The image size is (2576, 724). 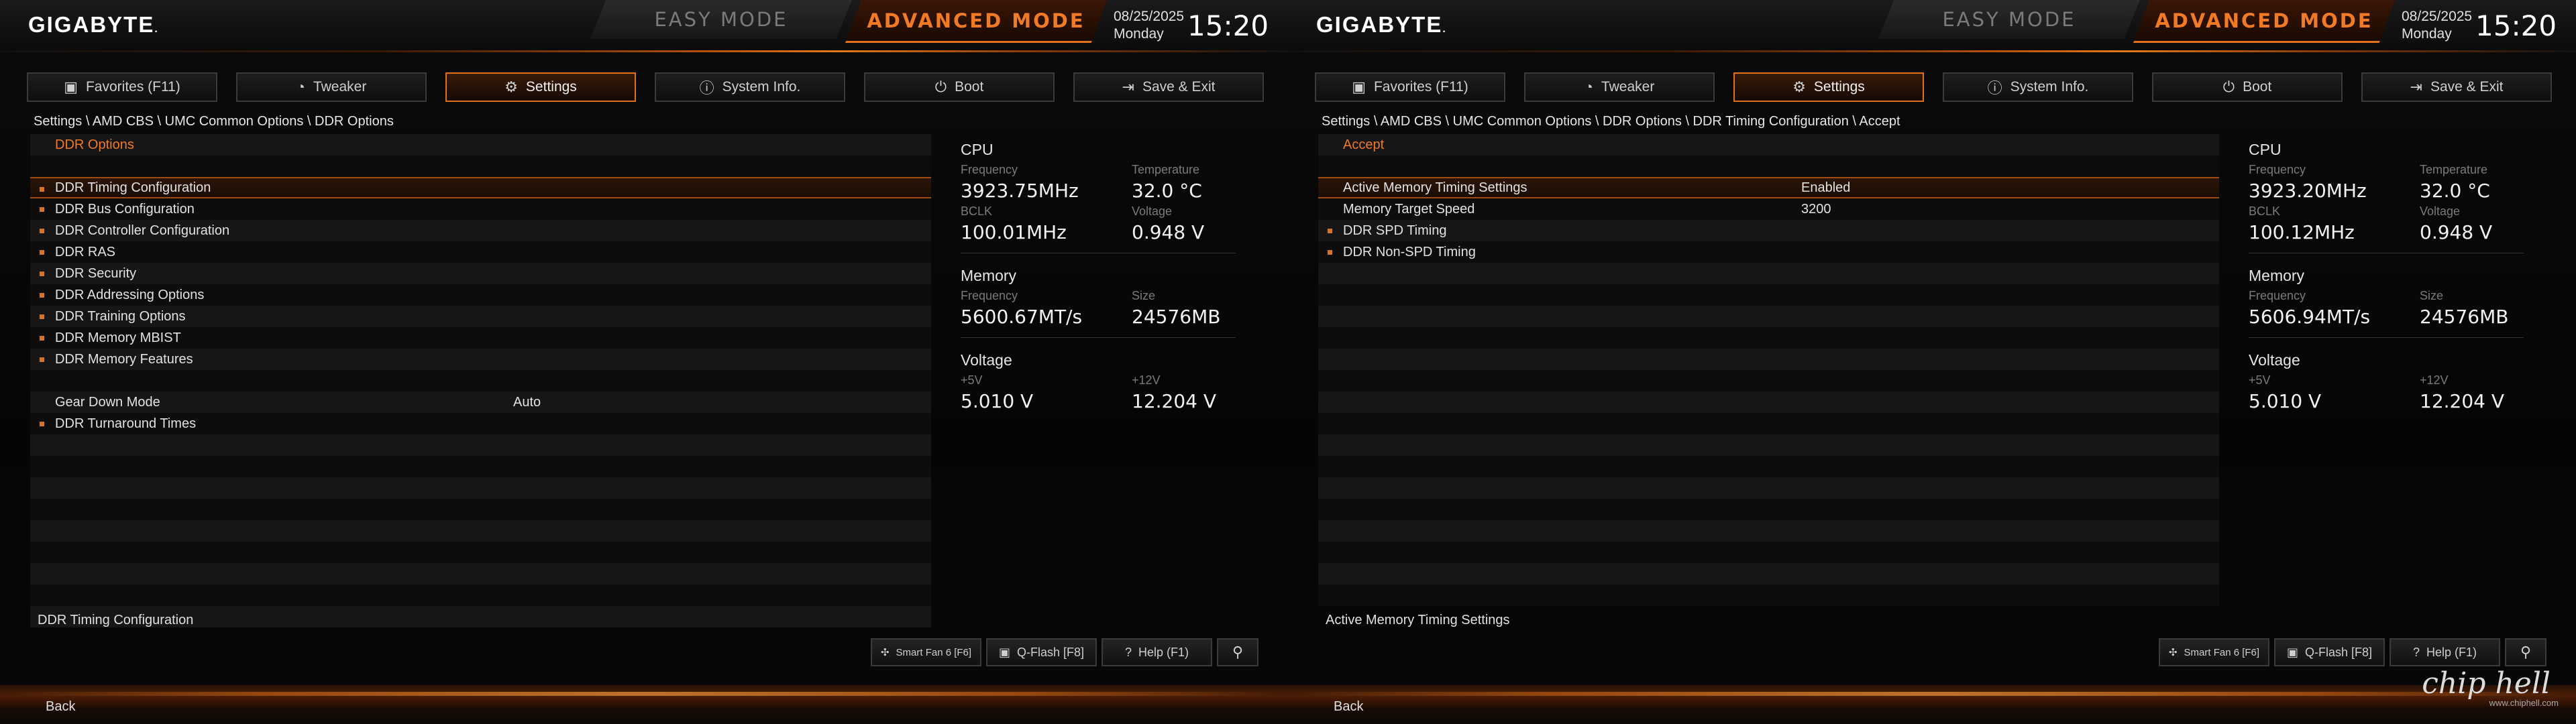 I want to click on v12-label: +12V, so click(x=1146, y=380).